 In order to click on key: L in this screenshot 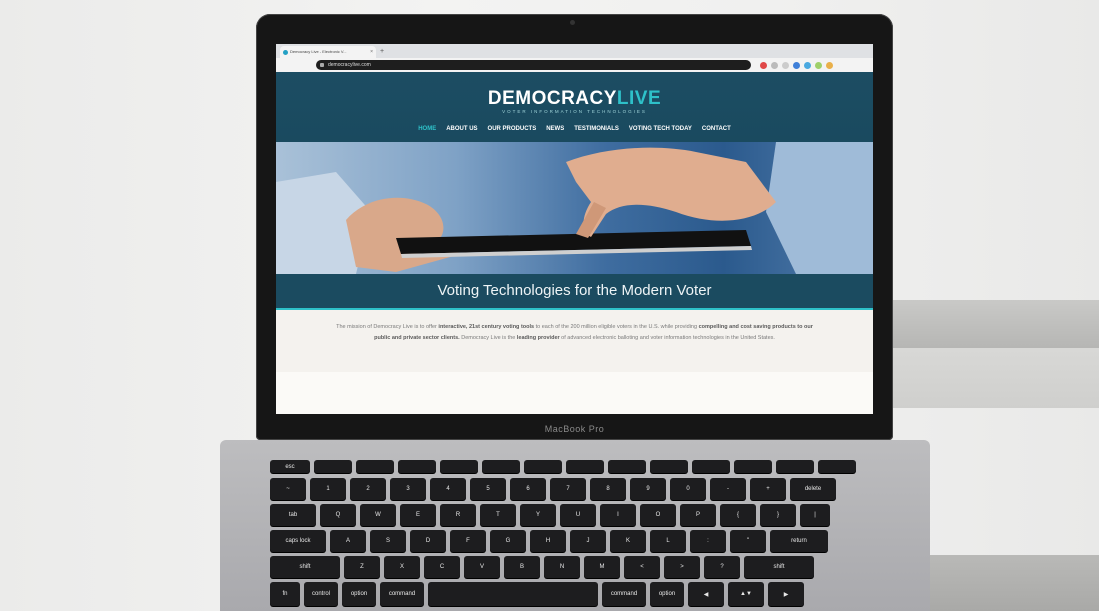, I will do `click(668, 541)`.